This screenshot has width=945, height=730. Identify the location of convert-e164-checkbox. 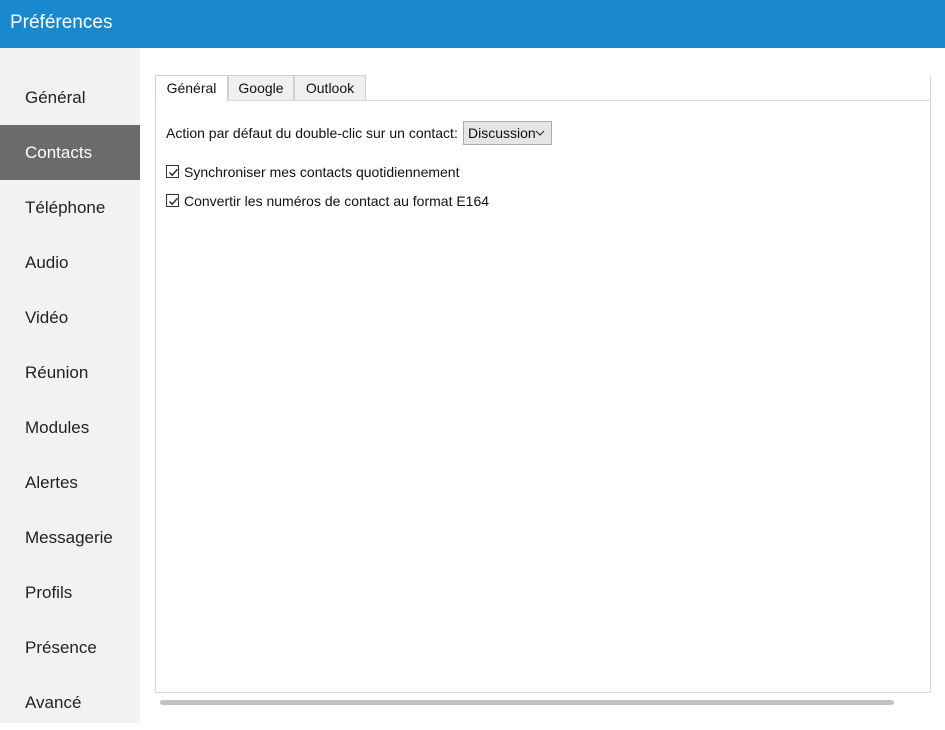
(172, 200).